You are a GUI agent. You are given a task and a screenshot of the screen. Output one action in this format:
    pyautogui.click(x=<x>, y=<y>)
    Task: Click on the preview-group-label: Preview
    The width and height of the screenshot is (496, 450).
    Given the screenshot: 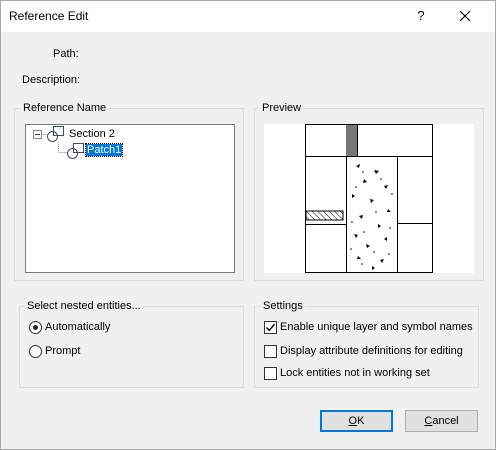 What is the action you would take?
    pyautogui.click(x=282, y=108)
    